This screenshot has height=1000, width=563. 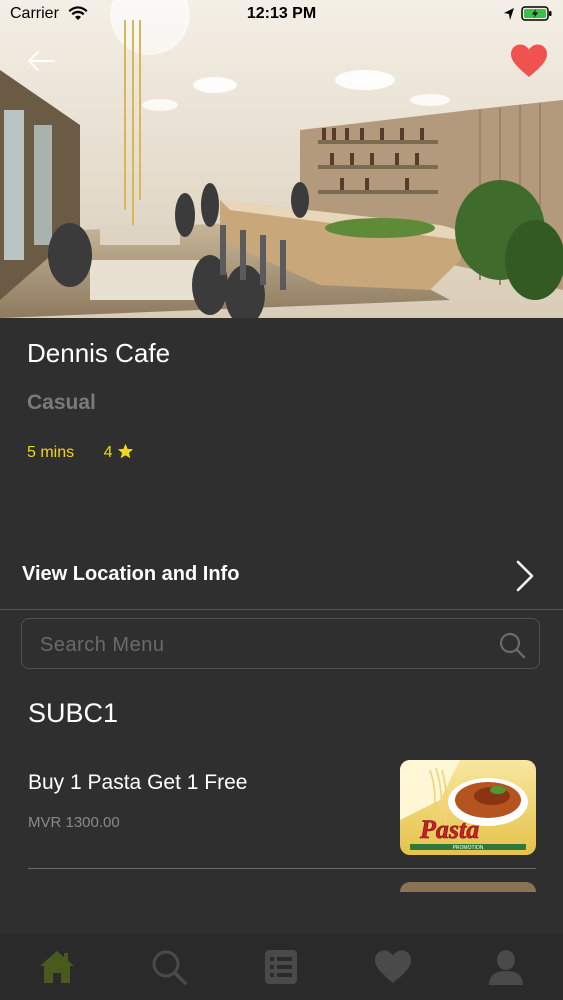 I want to click on pasta-promo-subtext: PROMOTION, so click(x=468, y=848).